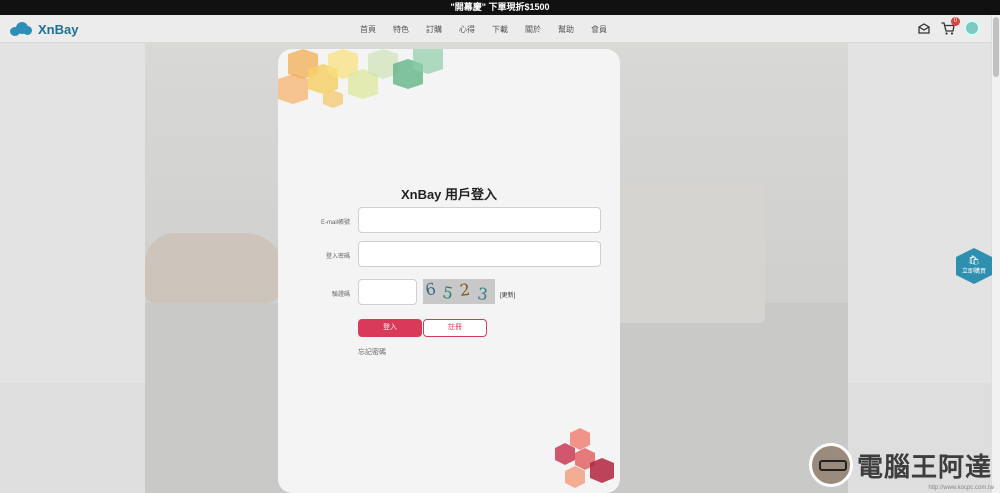 Image resolution: width=1000 pixels, height=493 pixels. I want to click on captcha-image: 6523, so click(459, 291).